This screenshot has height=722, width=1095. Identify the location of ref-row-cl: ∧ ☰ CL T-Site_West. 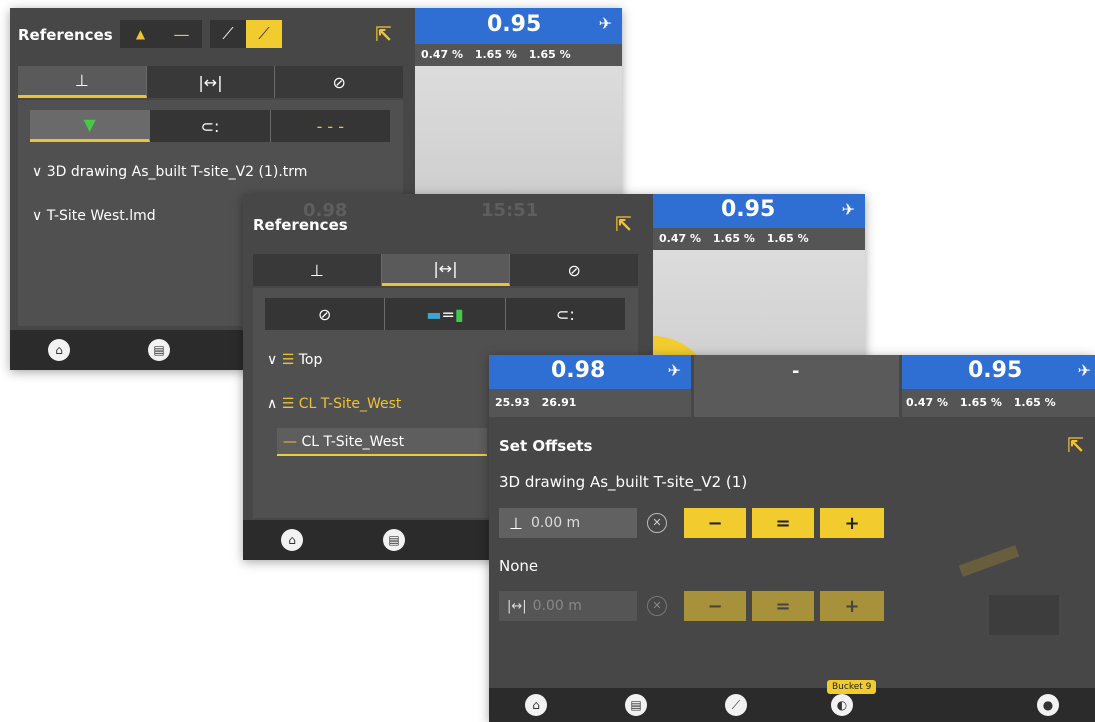
(334, 404).